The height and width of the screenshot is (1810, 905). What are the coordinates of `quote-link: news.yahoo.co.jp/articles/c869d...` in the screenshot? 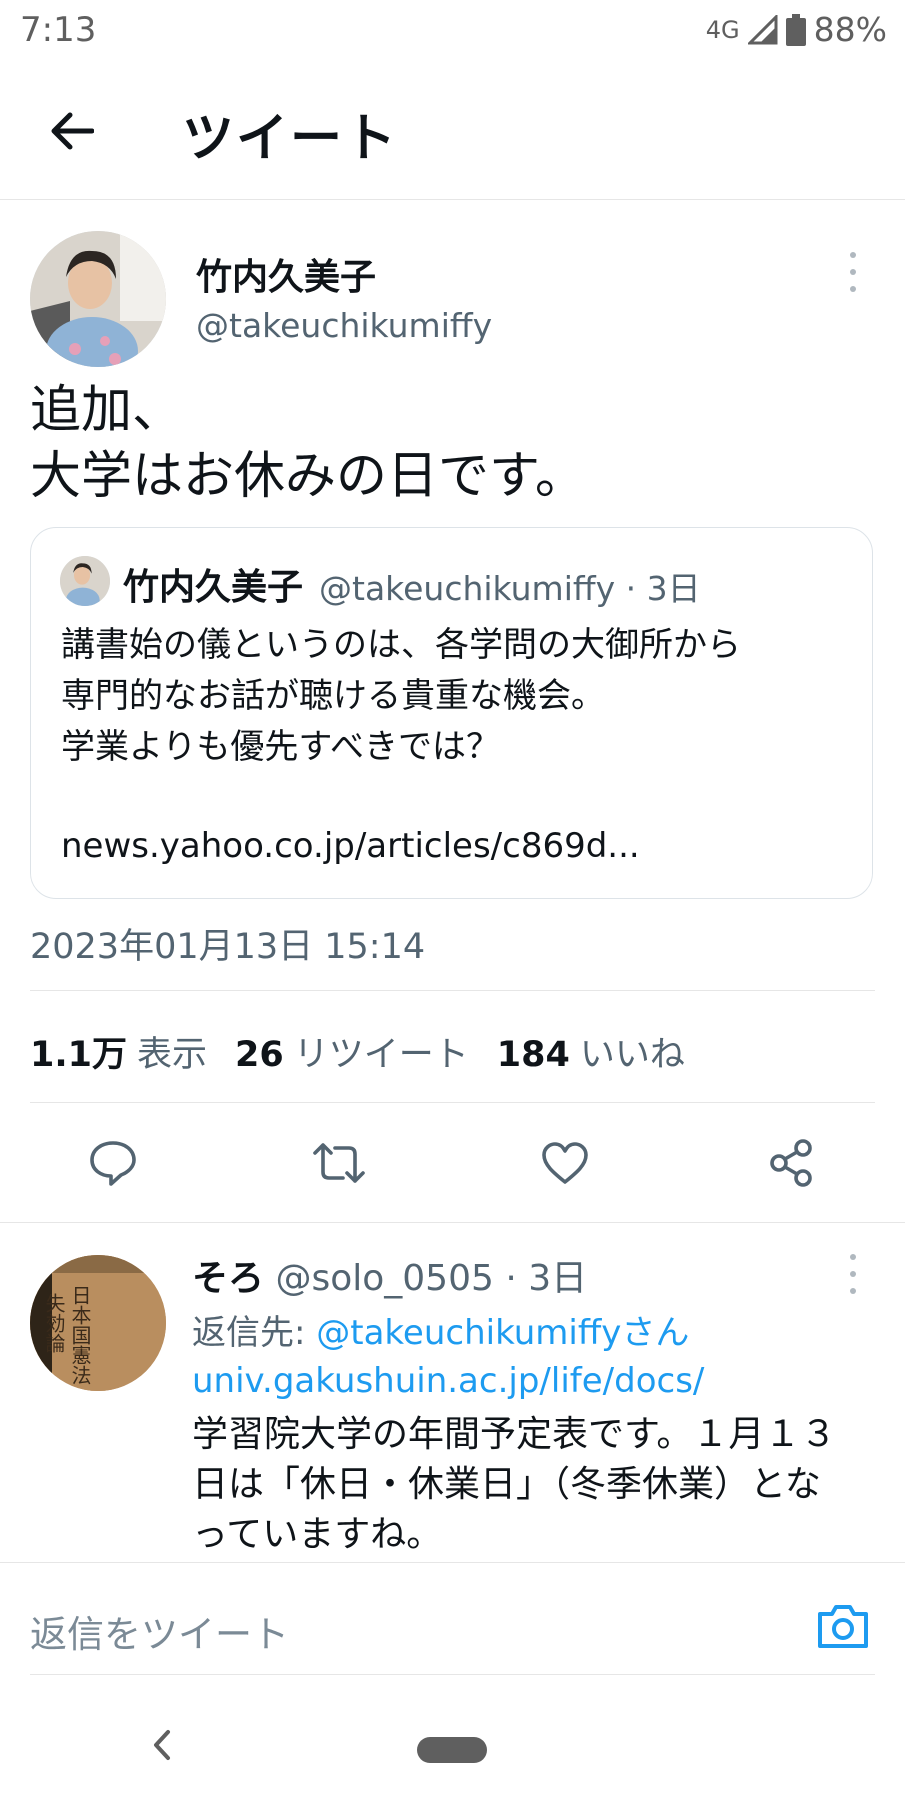 It's located at (350, 846).